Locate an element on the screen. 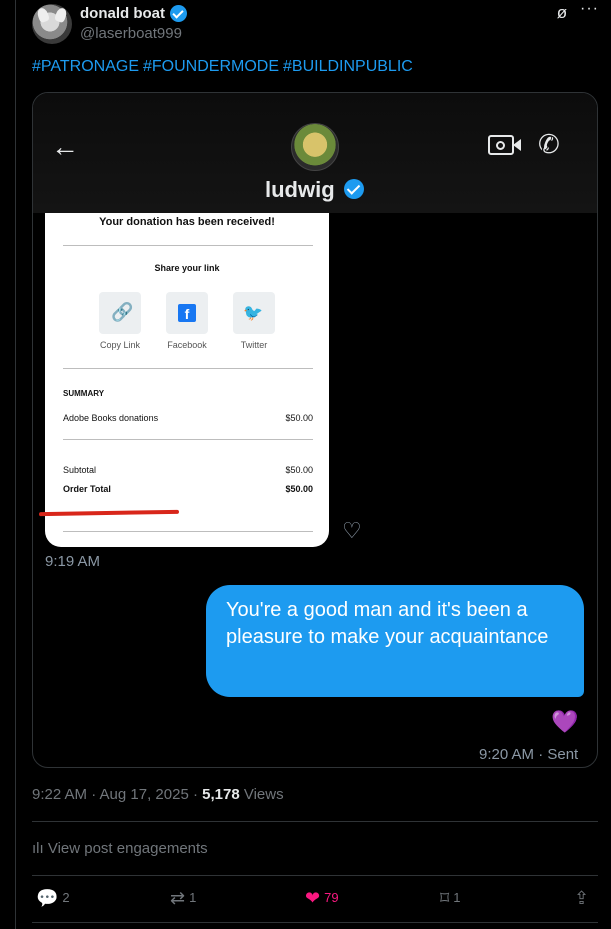  copy-link-box: 🔗 is located at coordinates (120, 313).